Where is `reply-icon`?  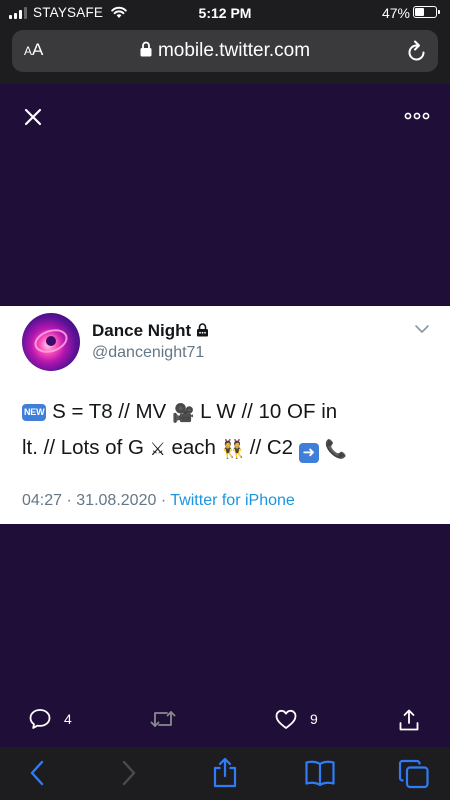 reply-icon is located at coordinates (40, 719).